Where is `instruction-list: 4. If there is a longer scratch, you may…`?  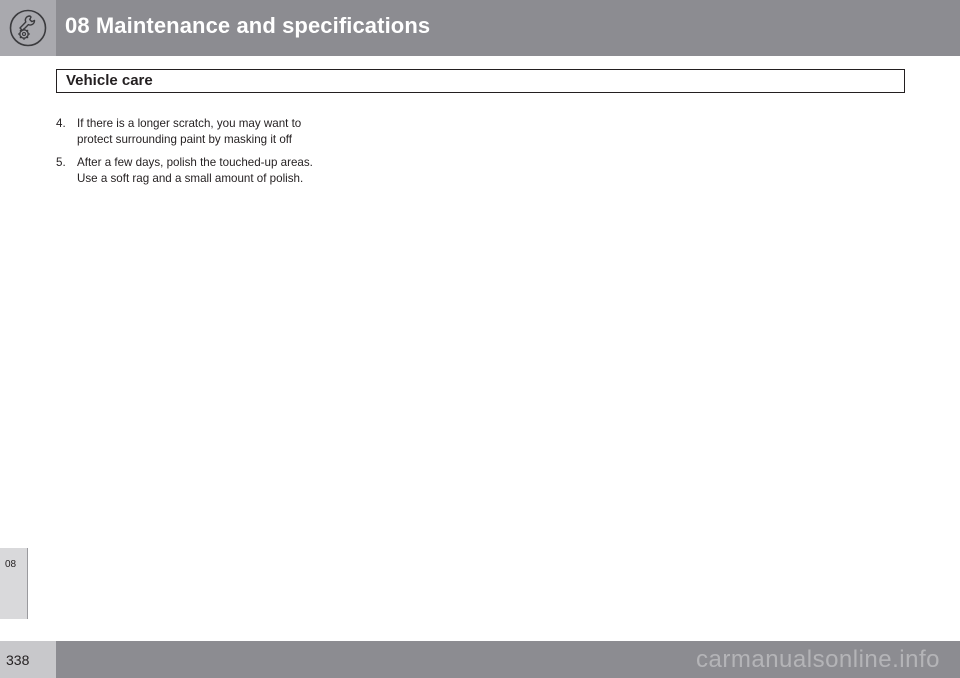
instruction-list: 4. If there is a longer scratch, you may… is located at coordinates (191, 155).